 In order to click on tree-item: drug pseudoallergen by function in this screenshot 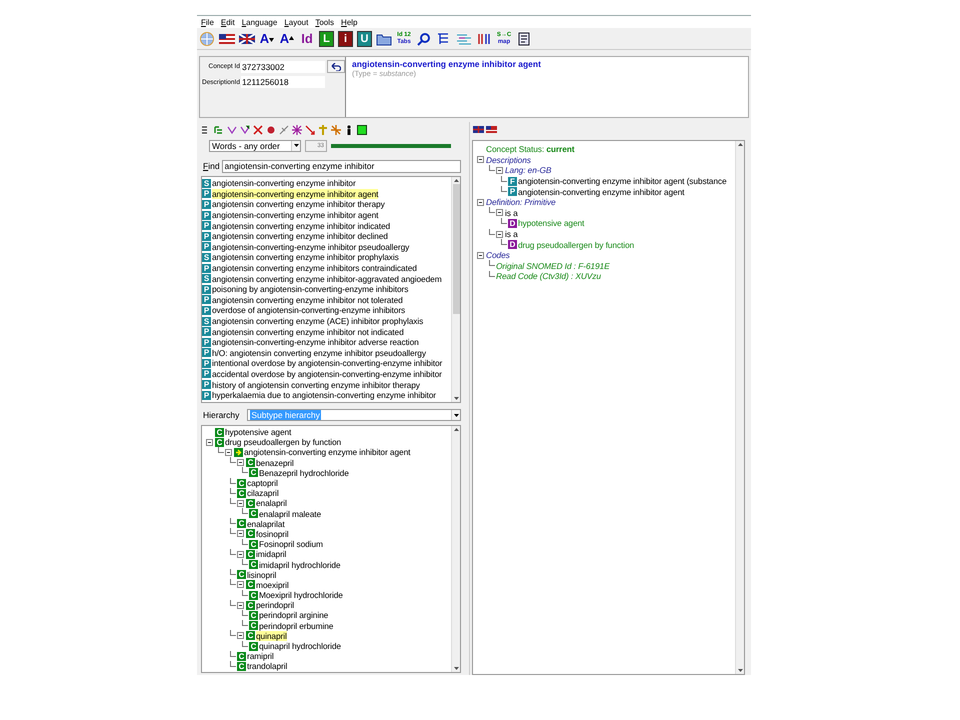, I will do `click(283, 442)`.